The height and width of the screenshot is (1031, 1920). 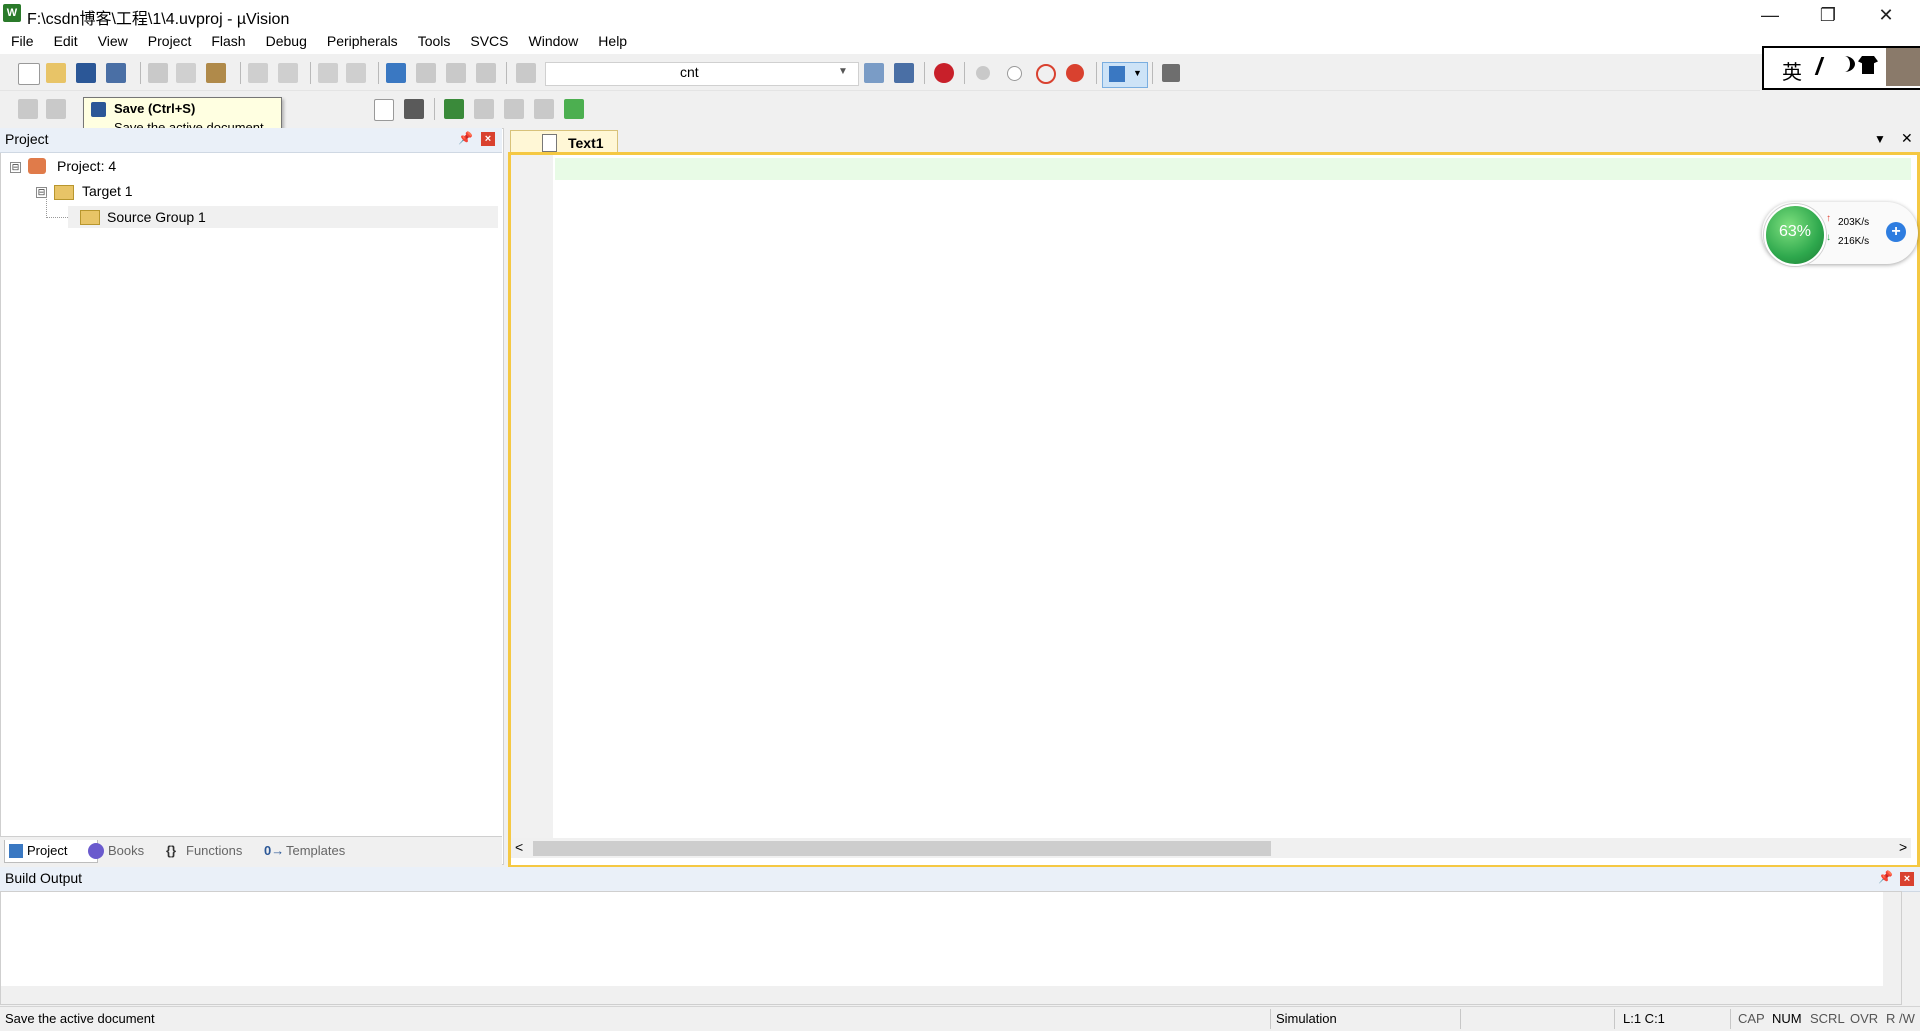 What do you see at coordinates (1075, 73) in the screenshot?
I see `kill-all-breakpoints-icon` at bounding box center [1075, 73].